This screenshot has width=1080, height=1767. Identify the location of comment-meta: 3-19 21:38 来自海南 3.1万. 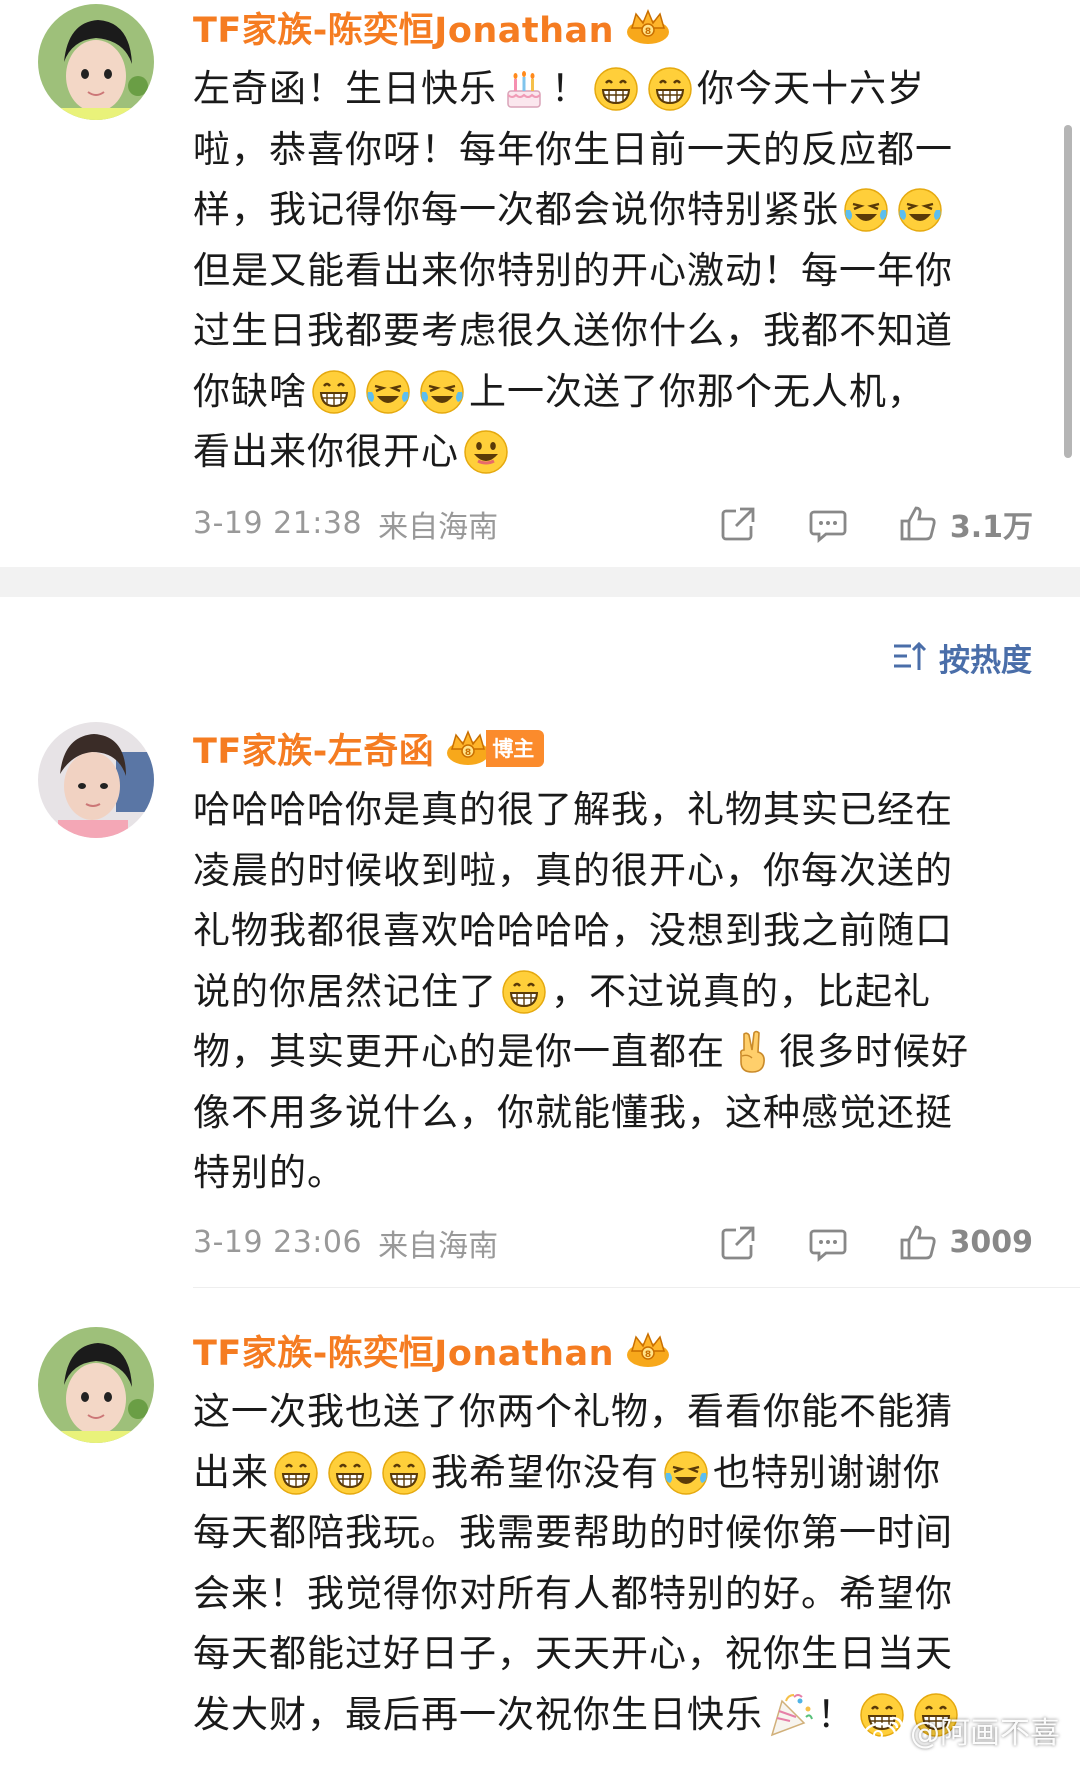
(613, 524).